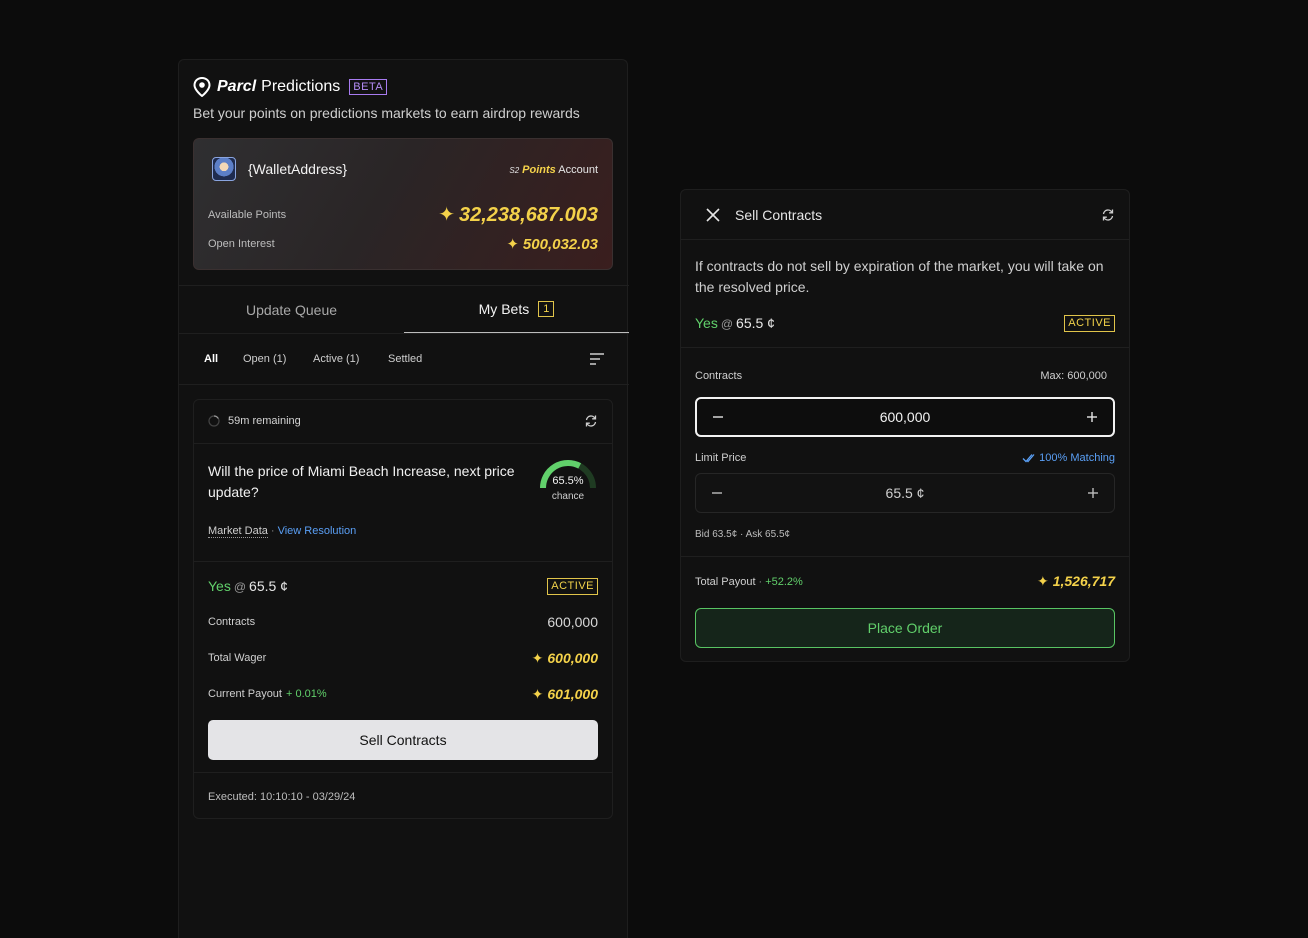 The width and height of the screenshot is (1308, 938). Describe the element at coordinates (721, 458) in the screenshot. I see `limit-price-label: Limit Price` at that location.